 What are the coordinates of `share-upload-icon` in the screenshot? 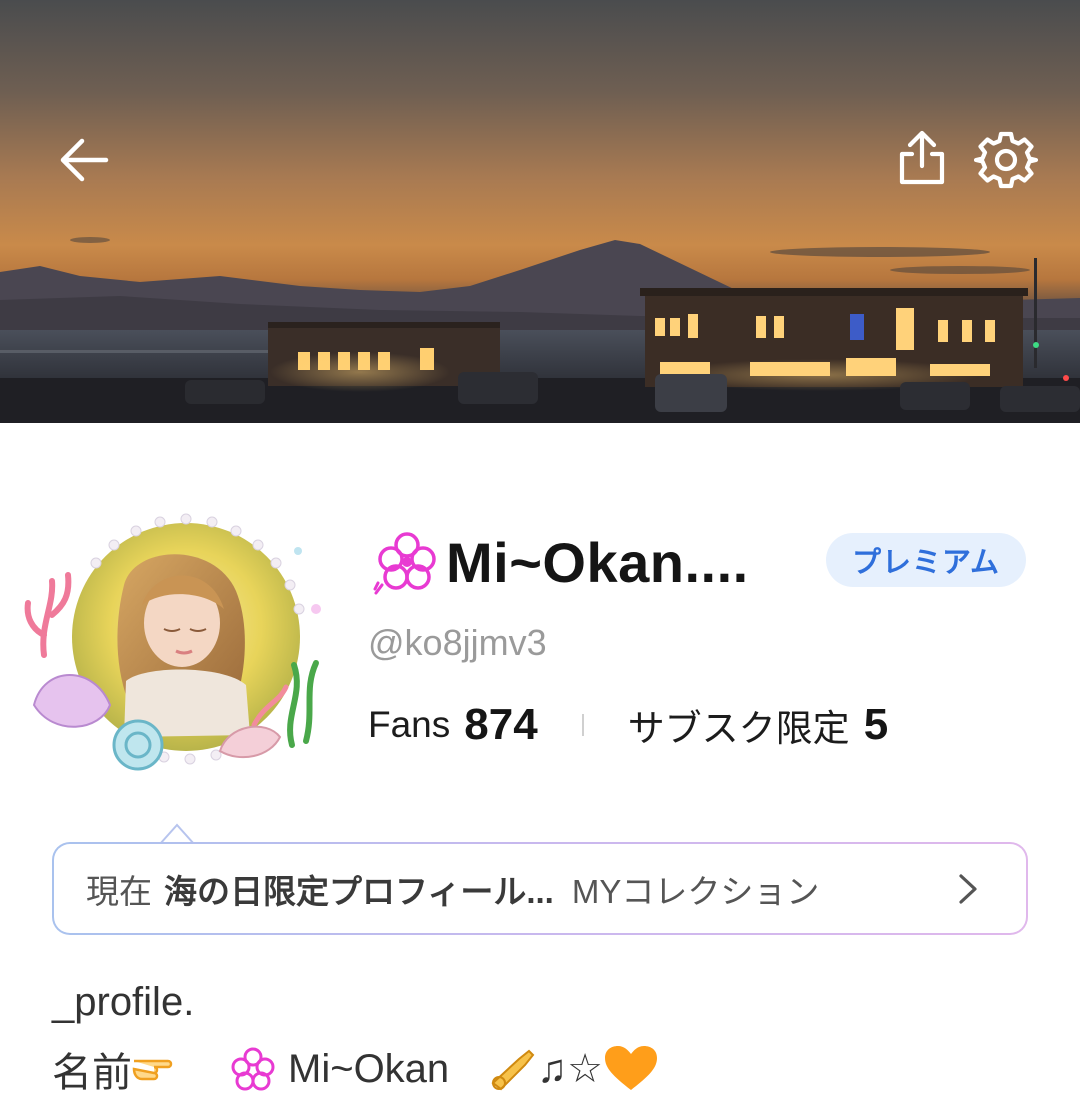 It's located at (922, 157).